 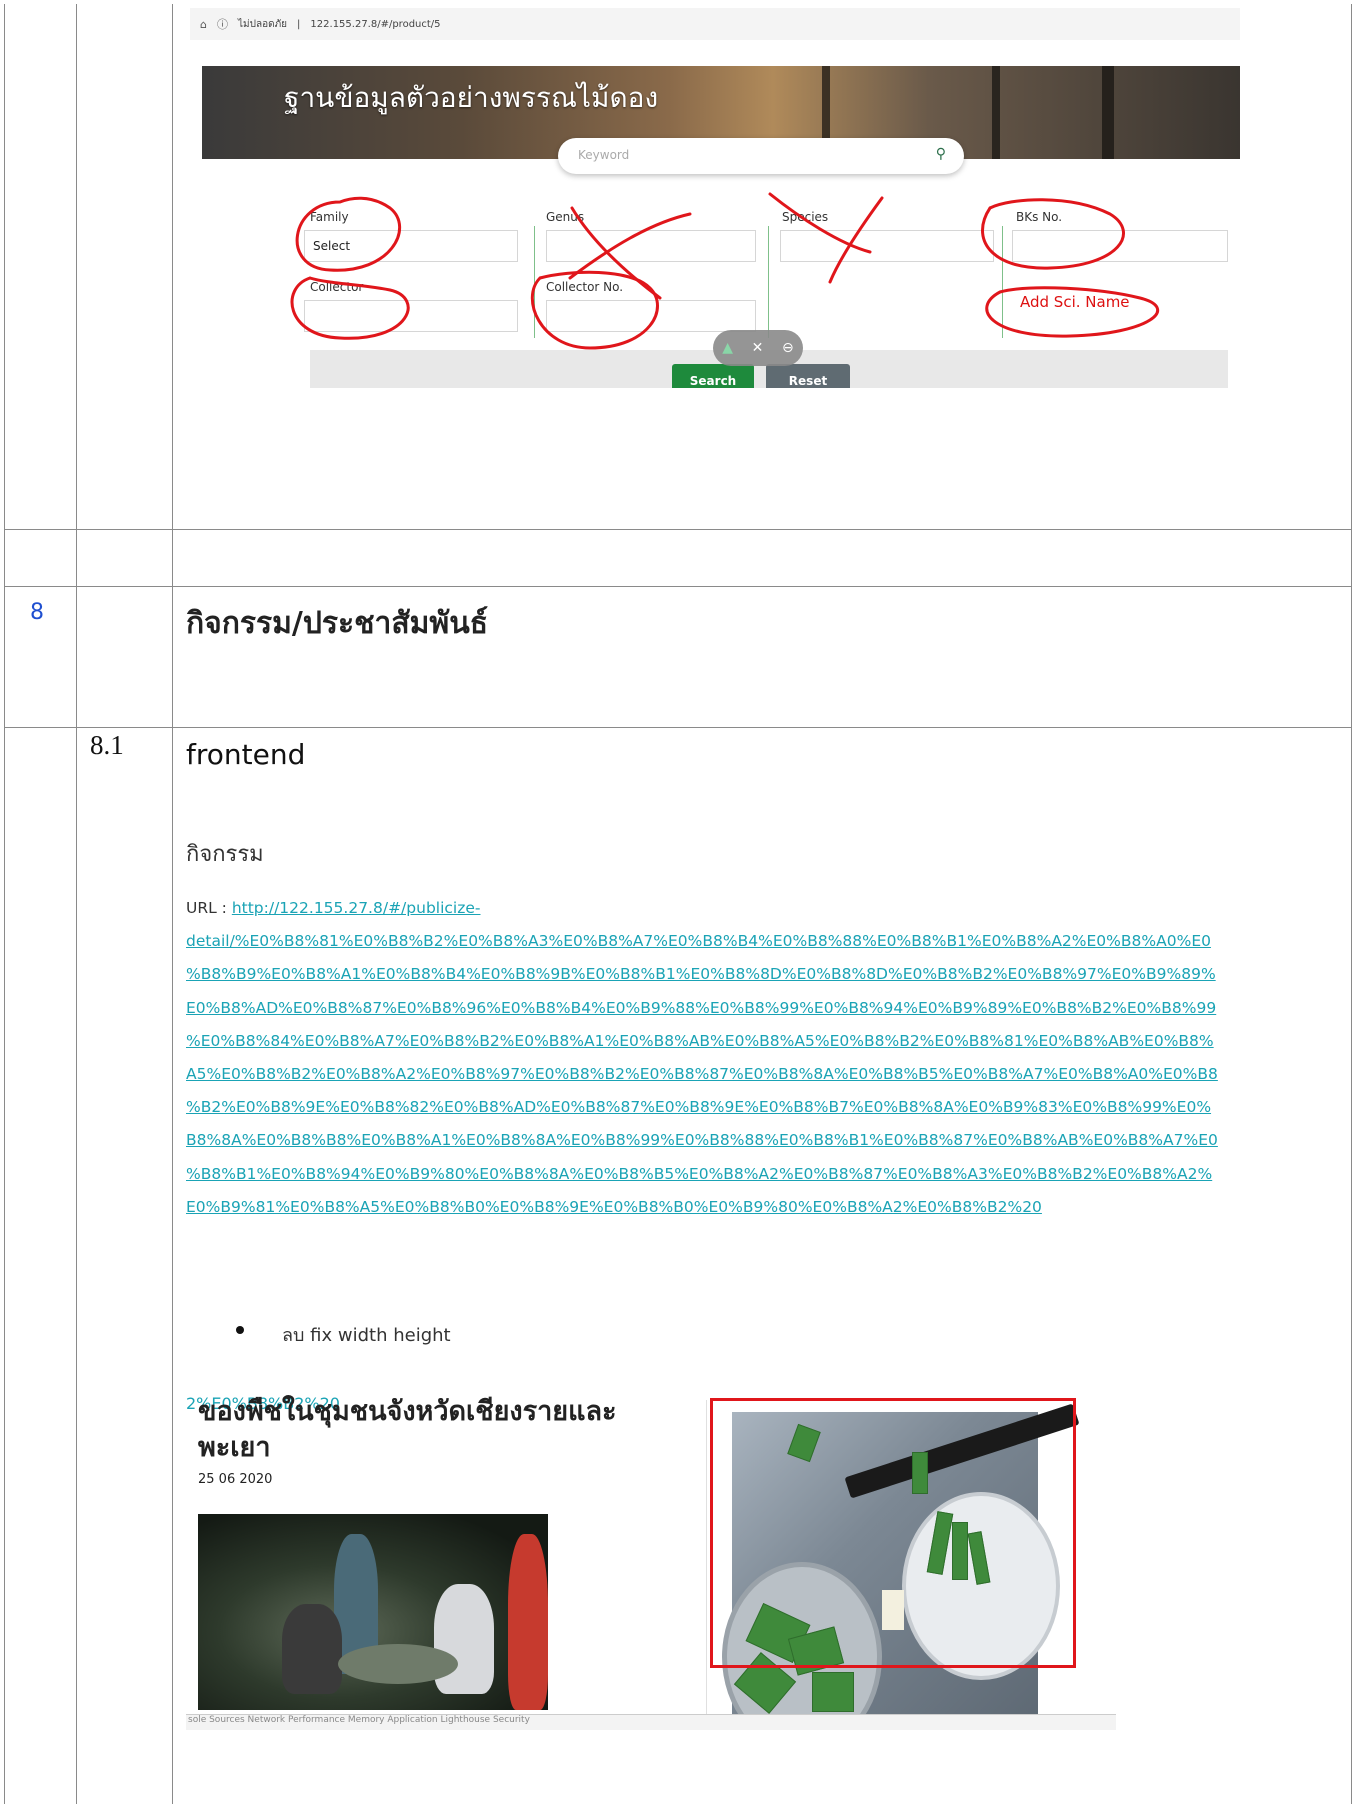 What do you see at coordinates (565, 217) in the screenshot?
I see `genus-label: Genus` at bounding box center [565, 217].